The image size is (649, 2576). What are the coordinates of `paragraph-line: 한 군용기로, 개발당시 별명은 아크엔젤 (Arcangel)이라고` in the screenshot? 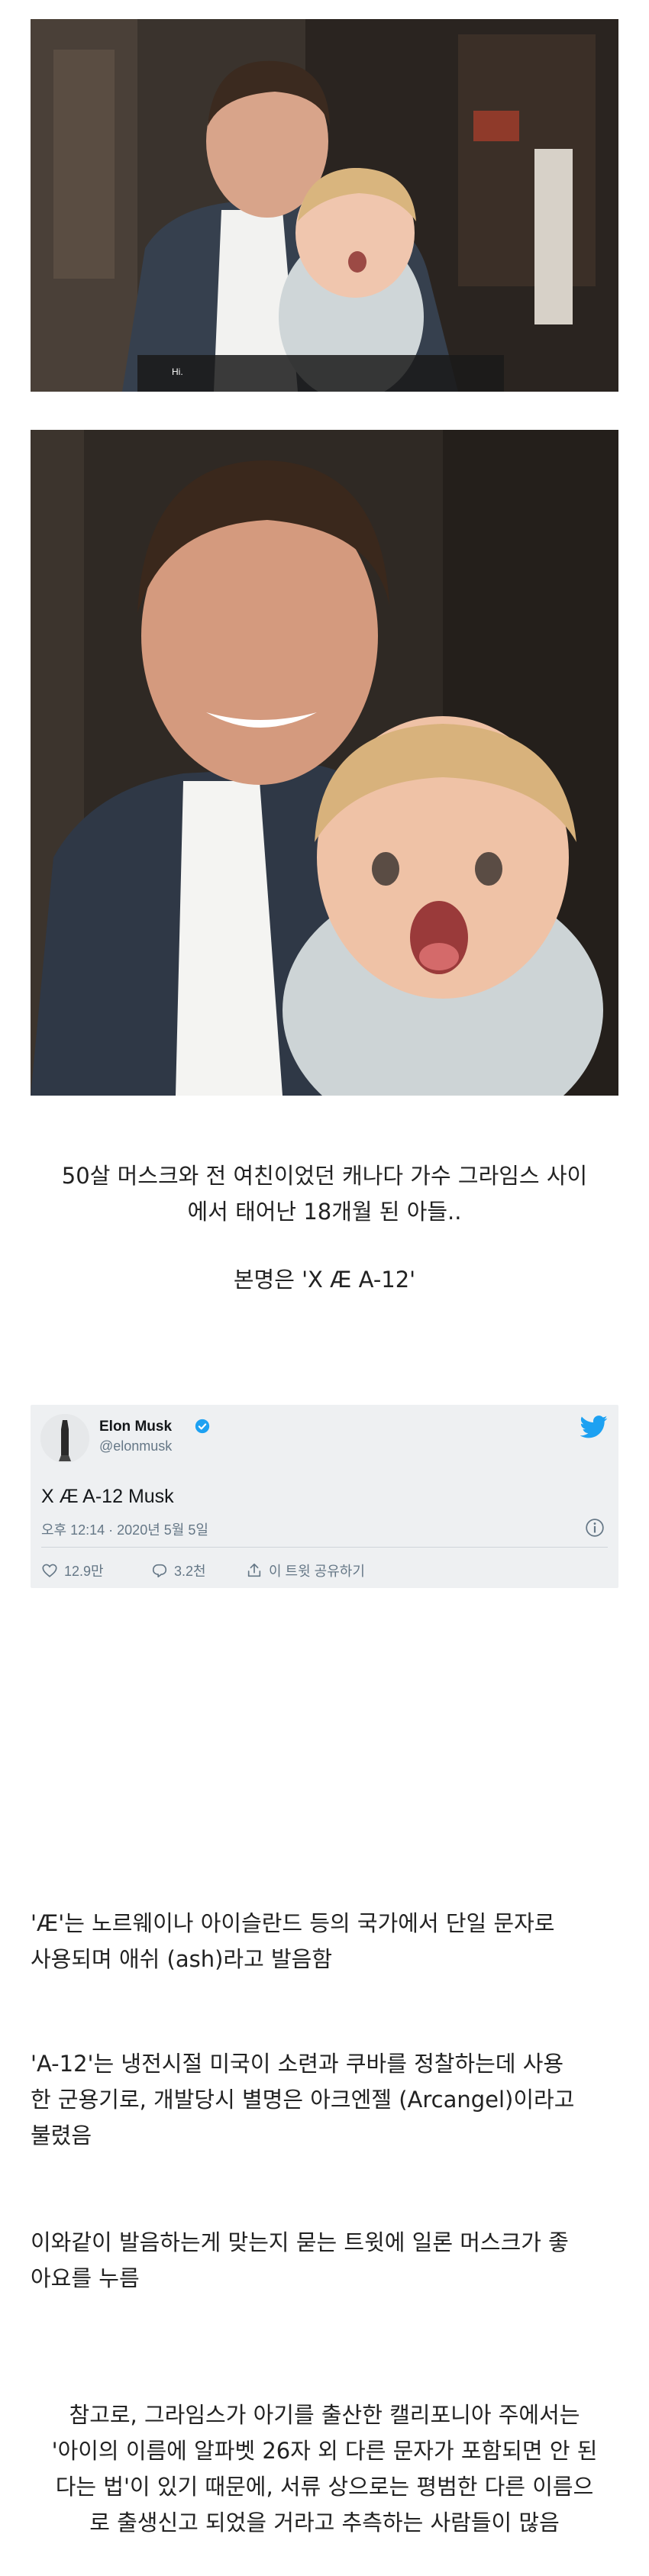 It's located at (303, 2100).